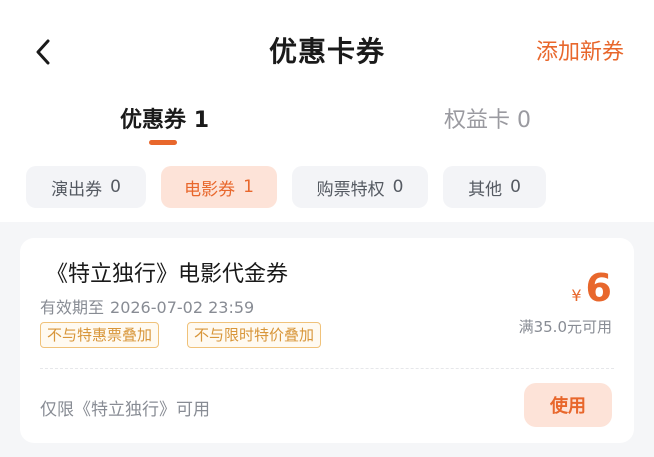 This screenshot has height=457, width=654. Describe the element at coordinates (182, 307) in the screenshot. I see `validity-date: 2026-07-02 23:59` at that location.